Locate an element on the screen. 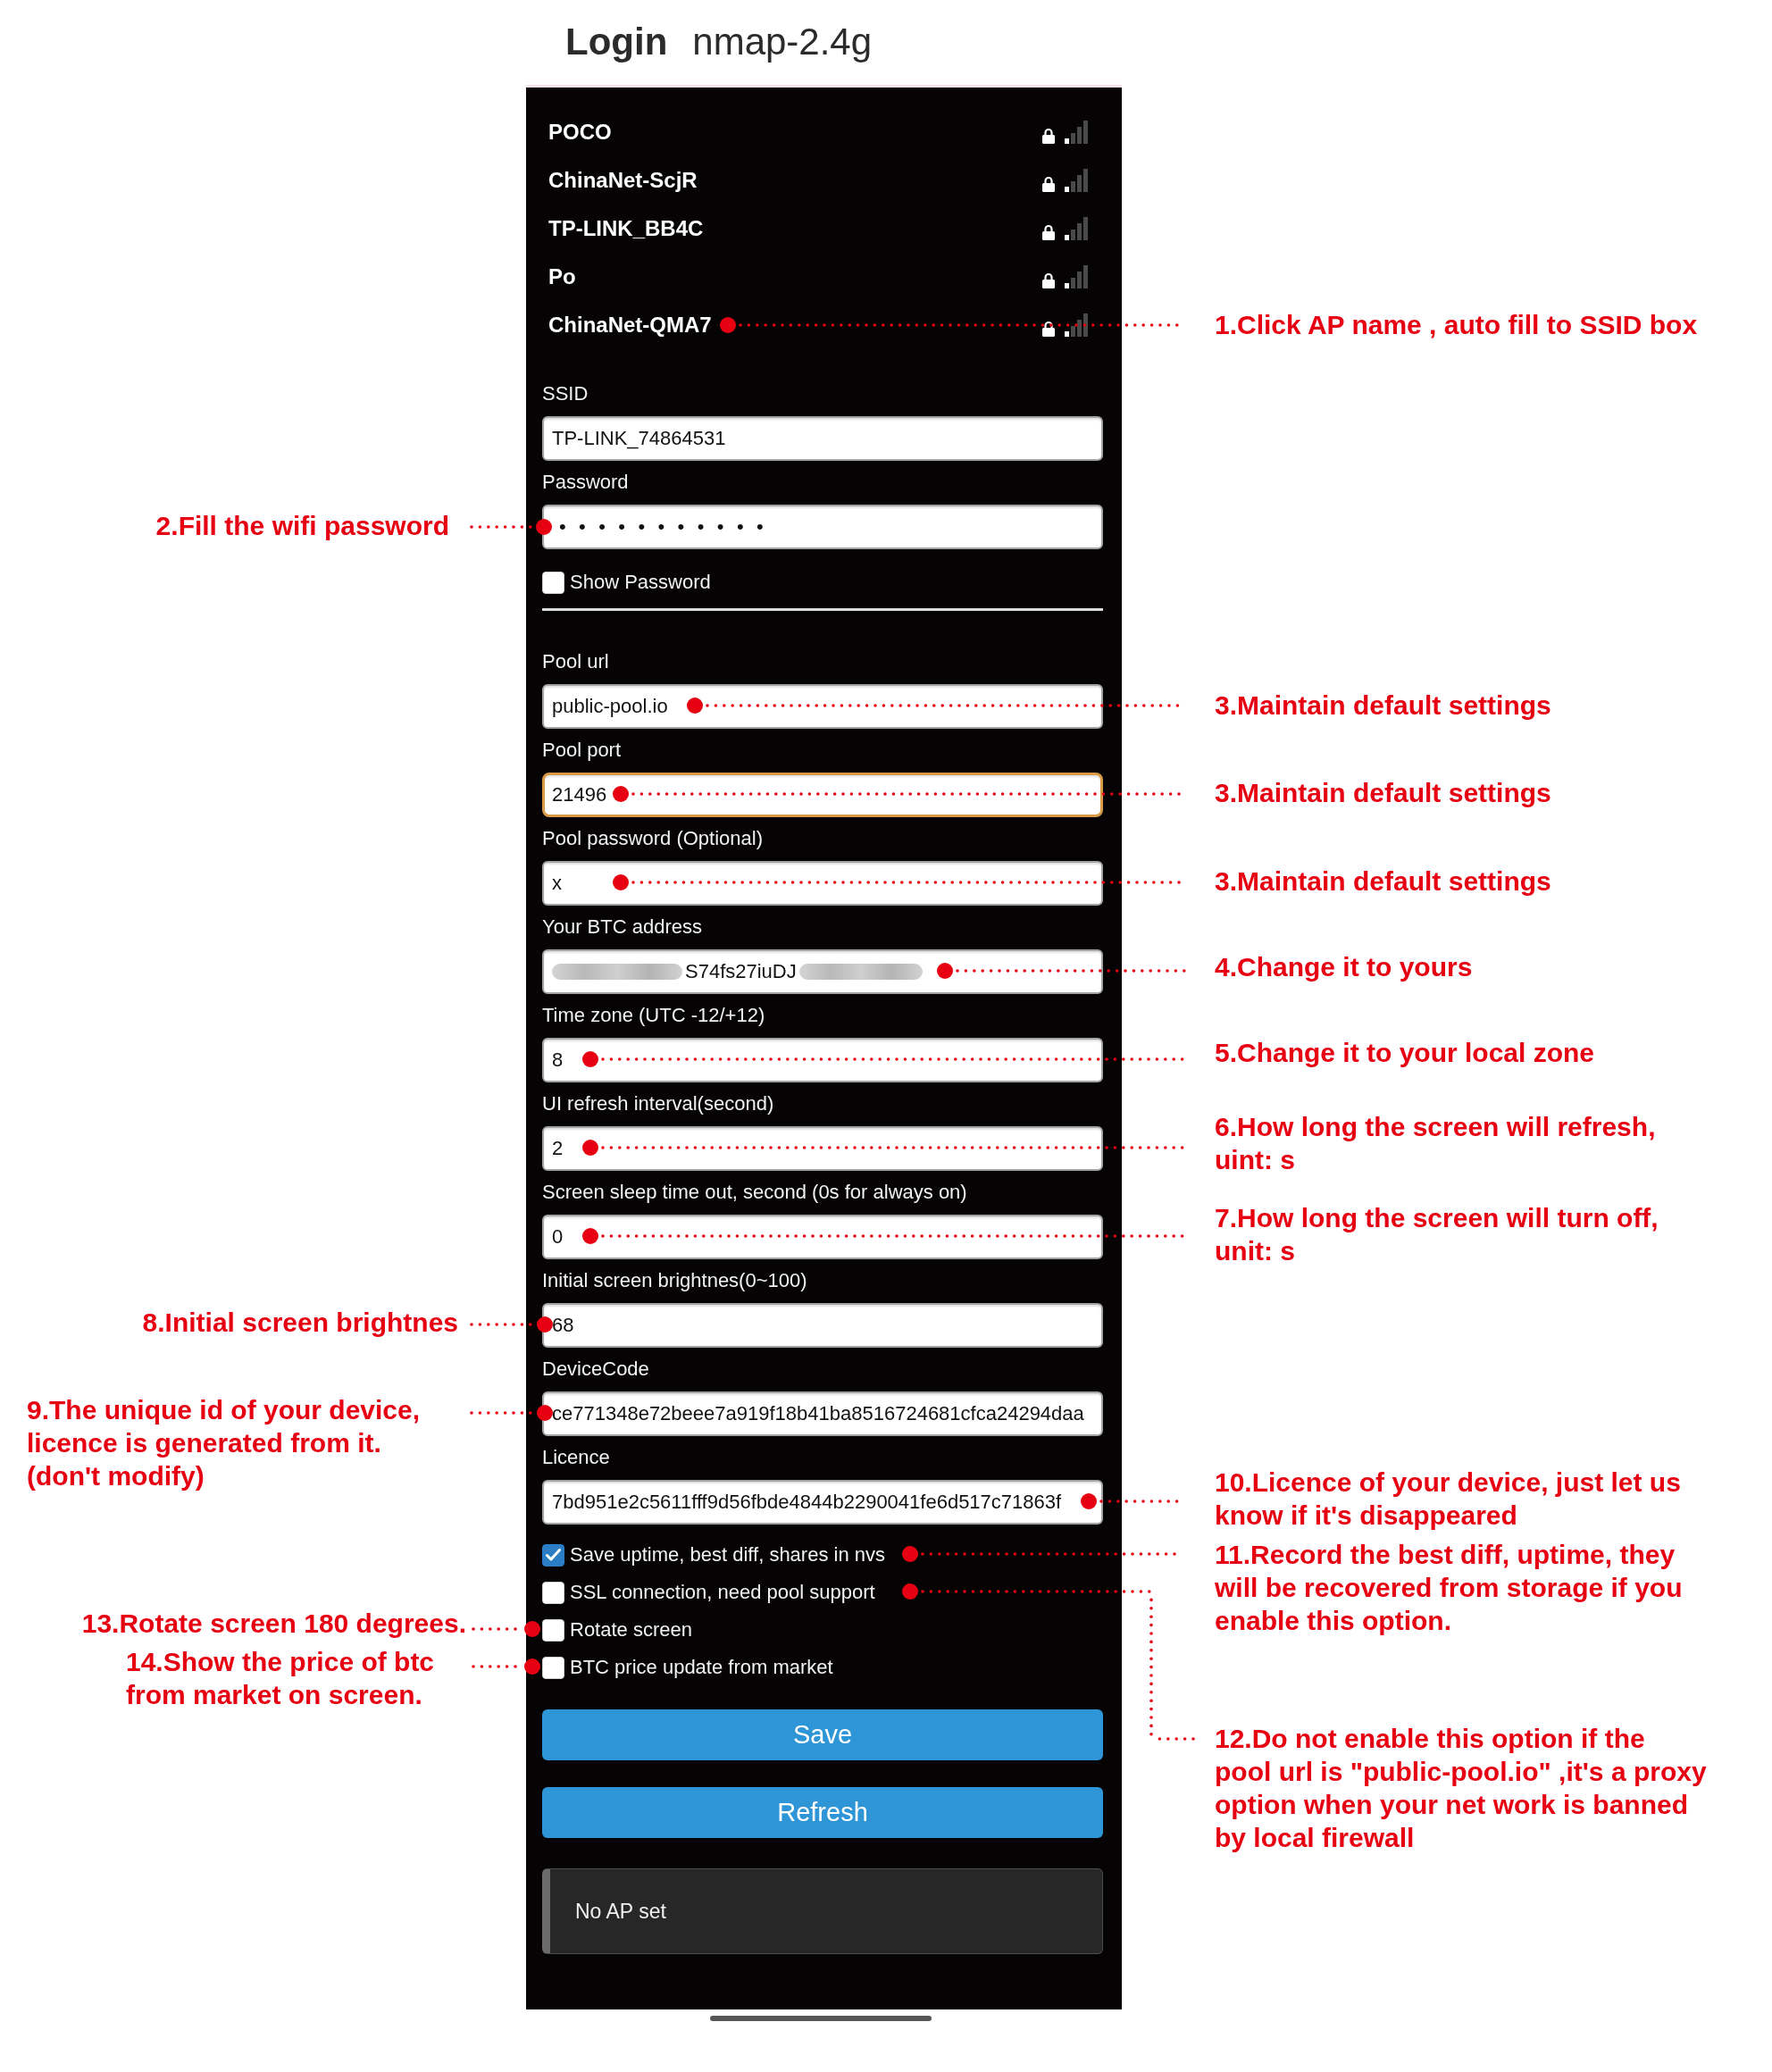  checkbox-label: Show Password is located at coordinates (640, 582).